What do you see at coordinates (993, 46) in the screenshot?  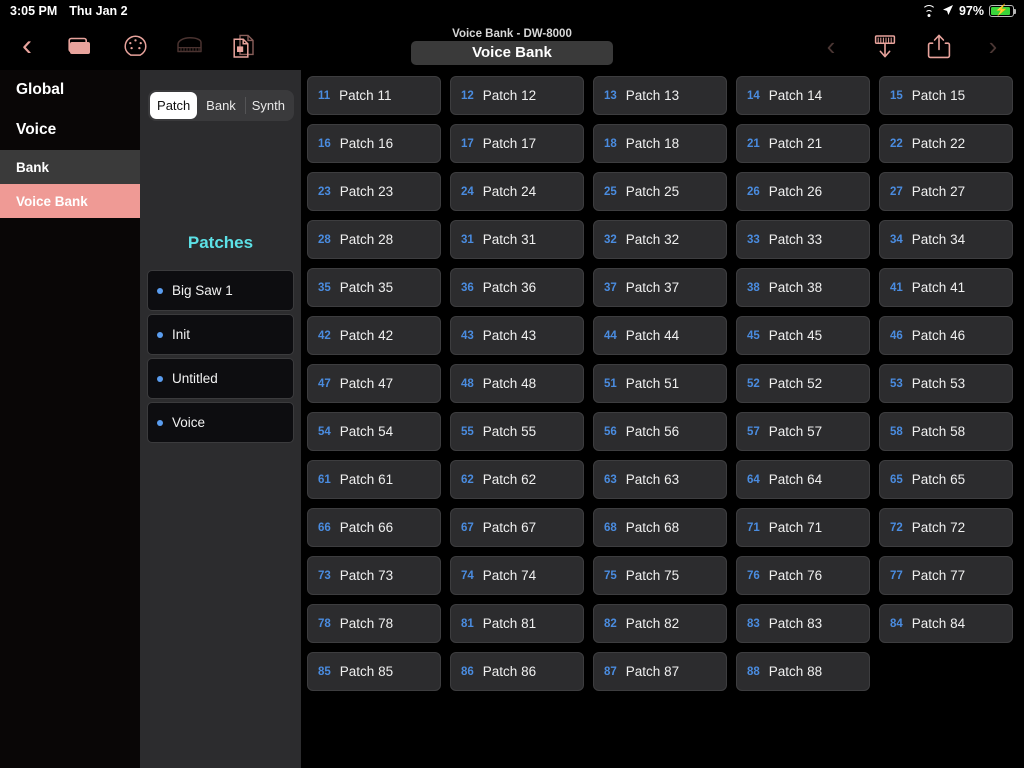 I see `next-button: ›` at bounding box center [993, 46].